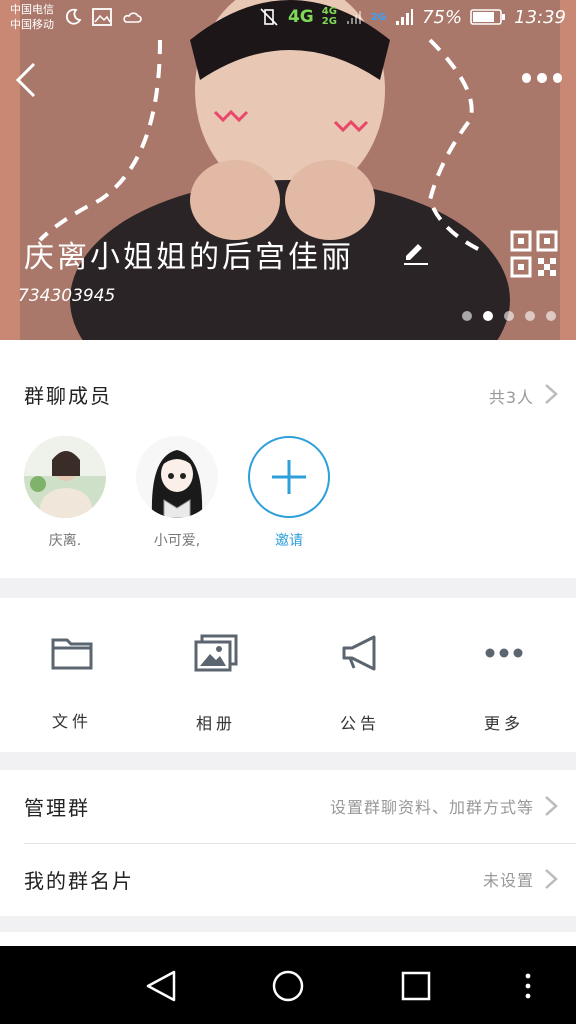 This screenshot has width=576, height=1024. Describe the element at coordinates (68, 396) in the screenshot. I see `members-title: 群聊成员` at that location.